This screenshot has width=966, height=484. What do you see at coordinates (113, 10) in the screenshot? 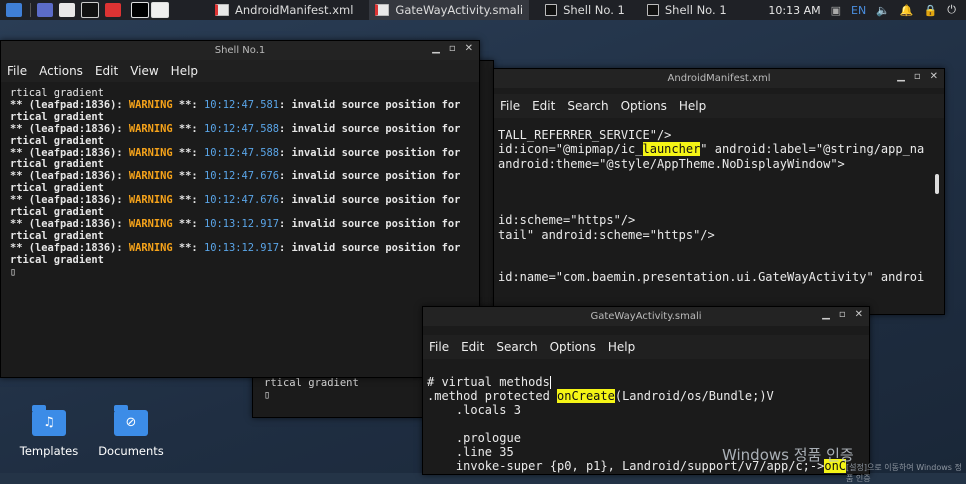
I see `browser-icon` at bounding box center [113, 10].